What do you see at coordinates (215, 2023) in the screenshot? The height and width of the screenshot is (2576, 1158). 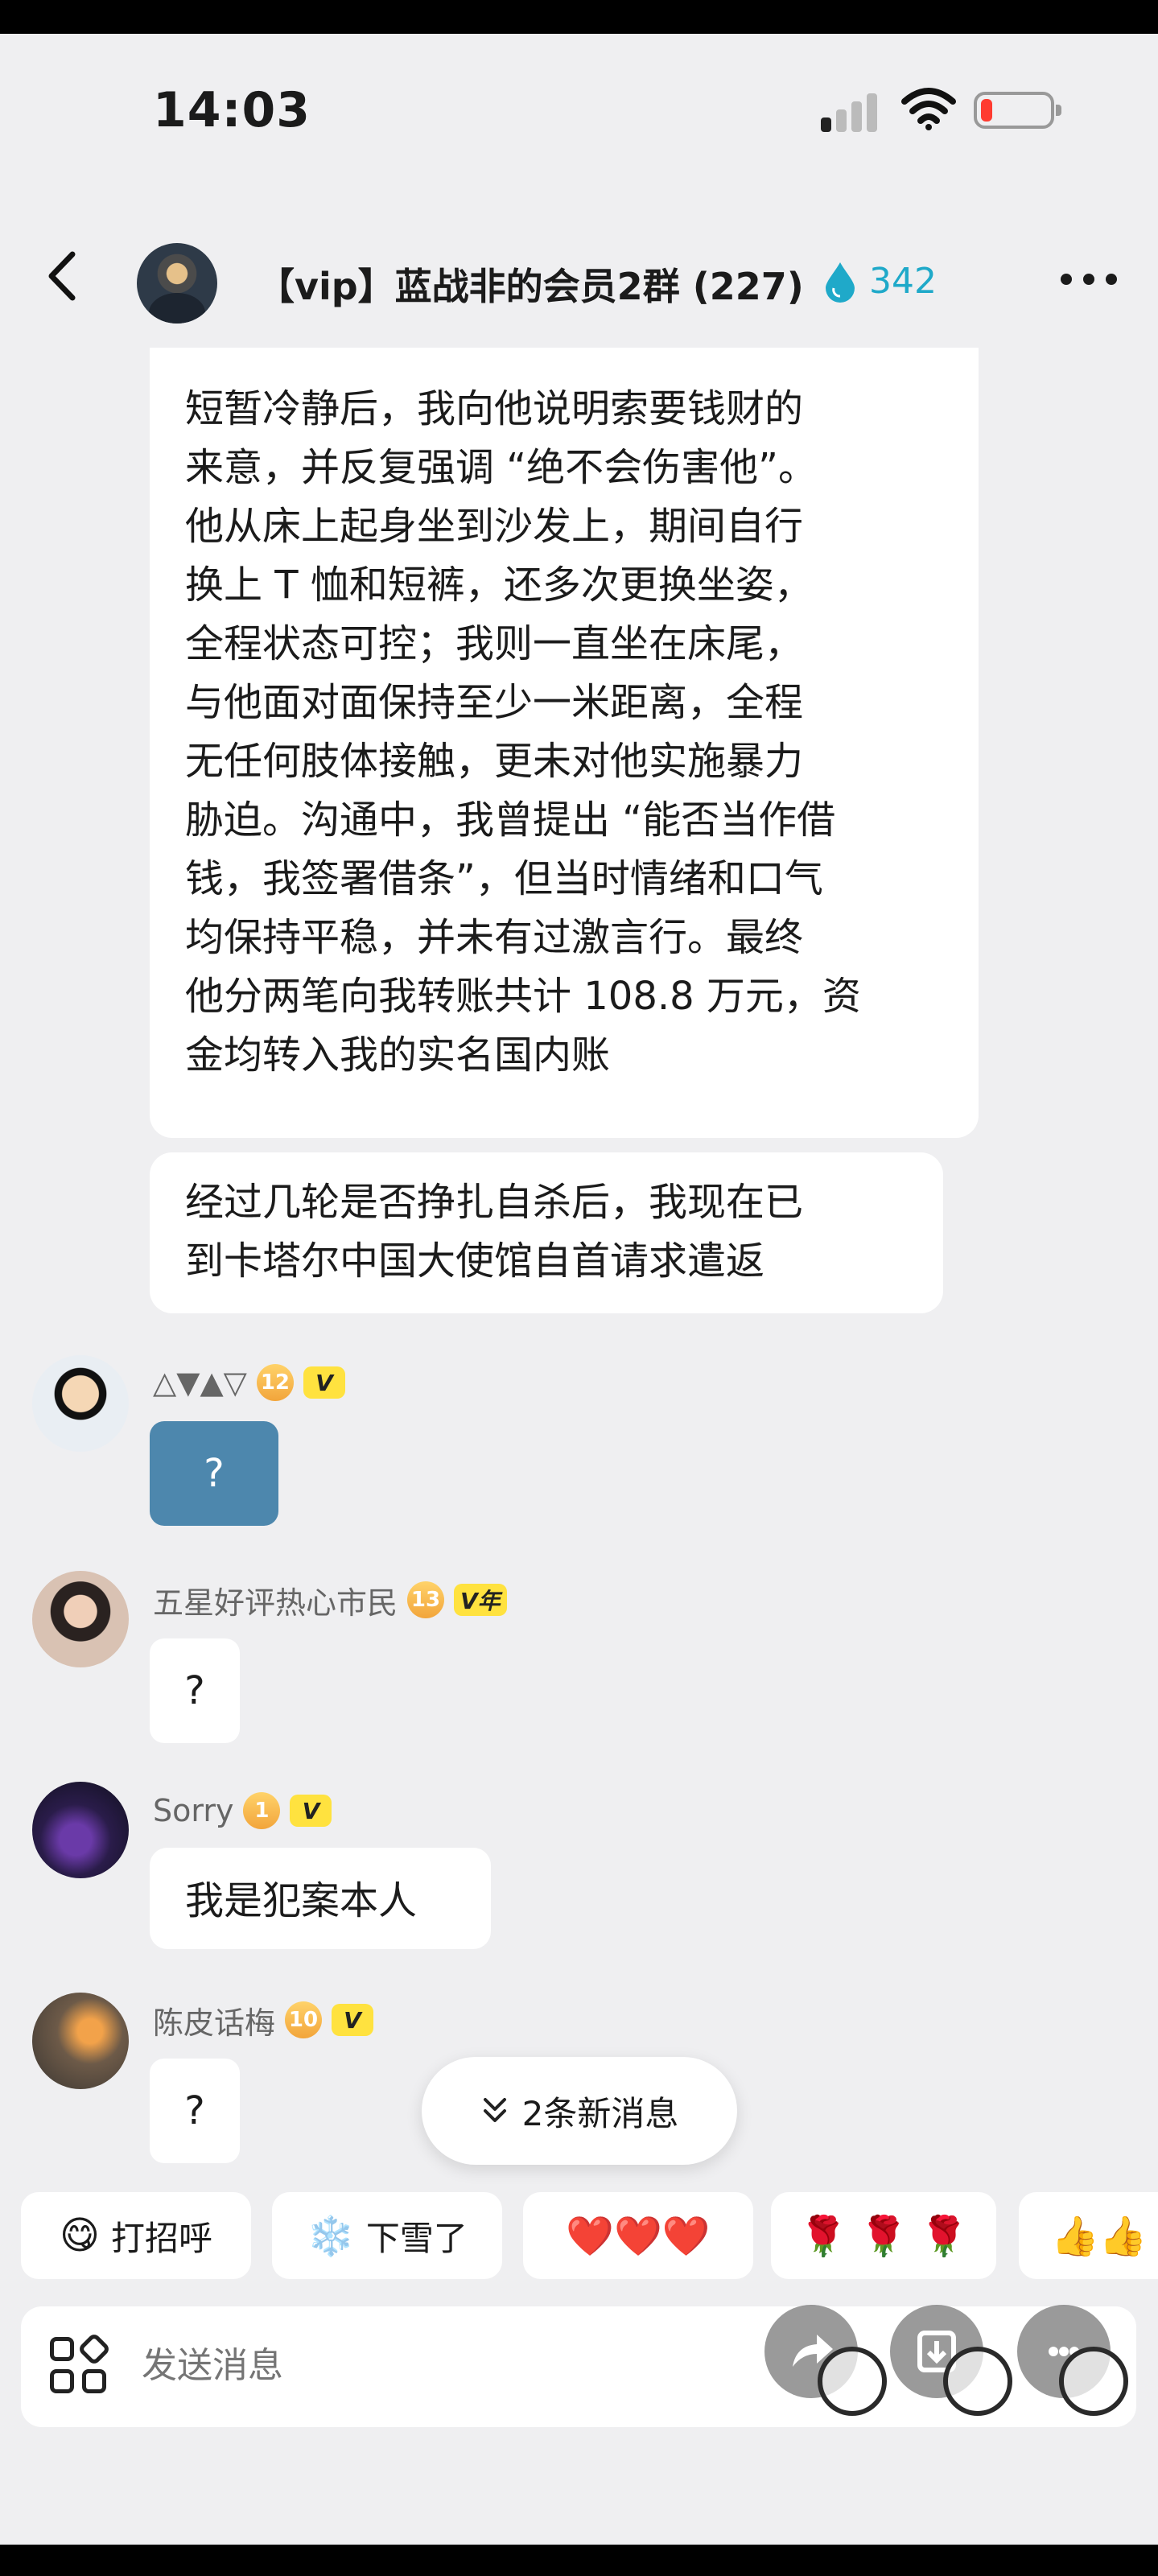 I see `sender-name: 陈皮话梅` at bounding box center [215, 2023].